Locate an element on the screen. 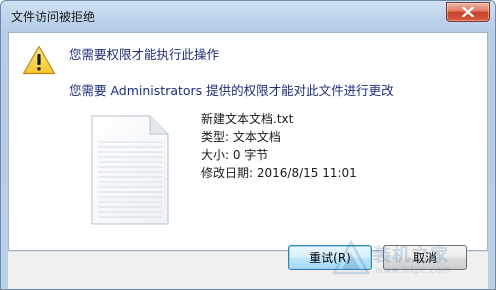 This screenshot has height=290, width=496. message-primary: 您需要权限才能执行此操作 is located at coordinates (144, 54).